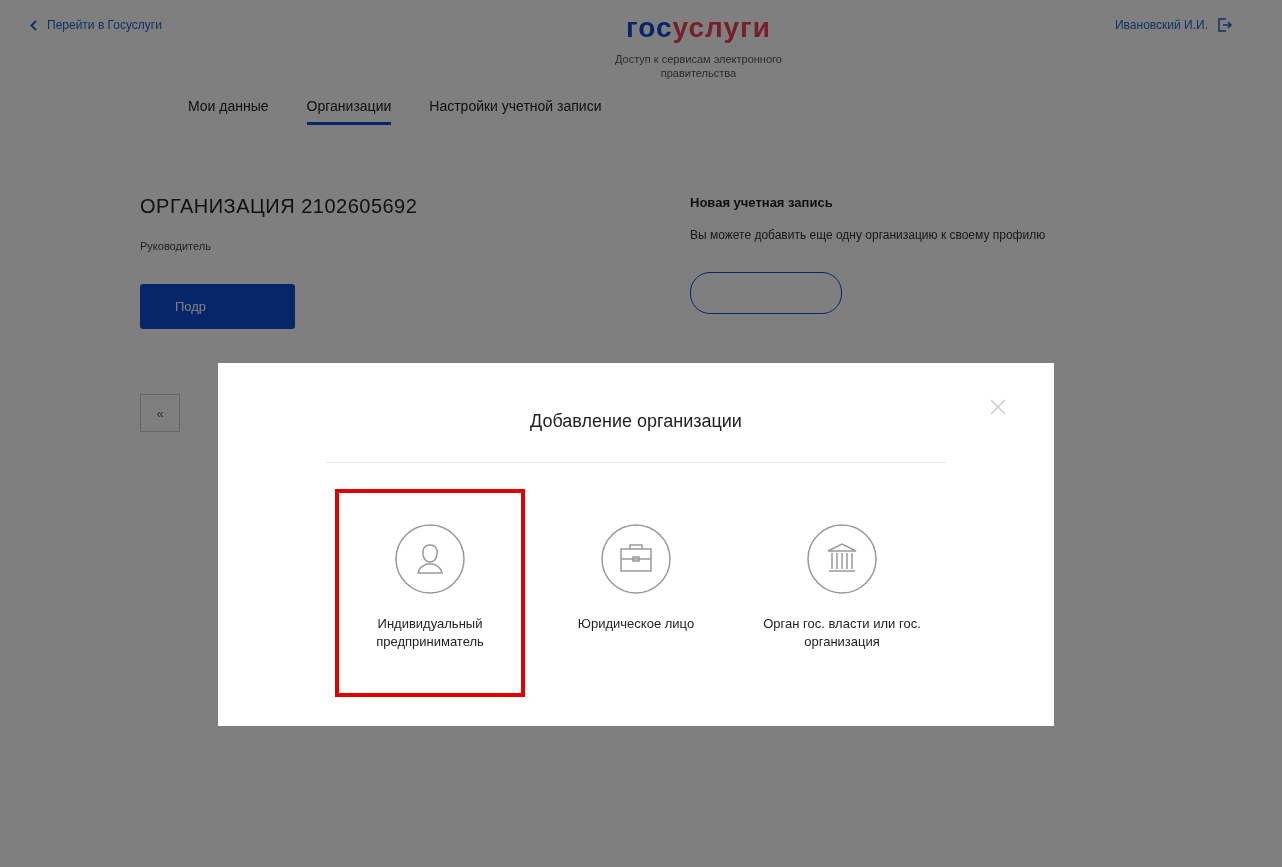  I want to click on new-account-description: Вы можете добавить еще одну организацию к своему профилю, so click(868, 235).